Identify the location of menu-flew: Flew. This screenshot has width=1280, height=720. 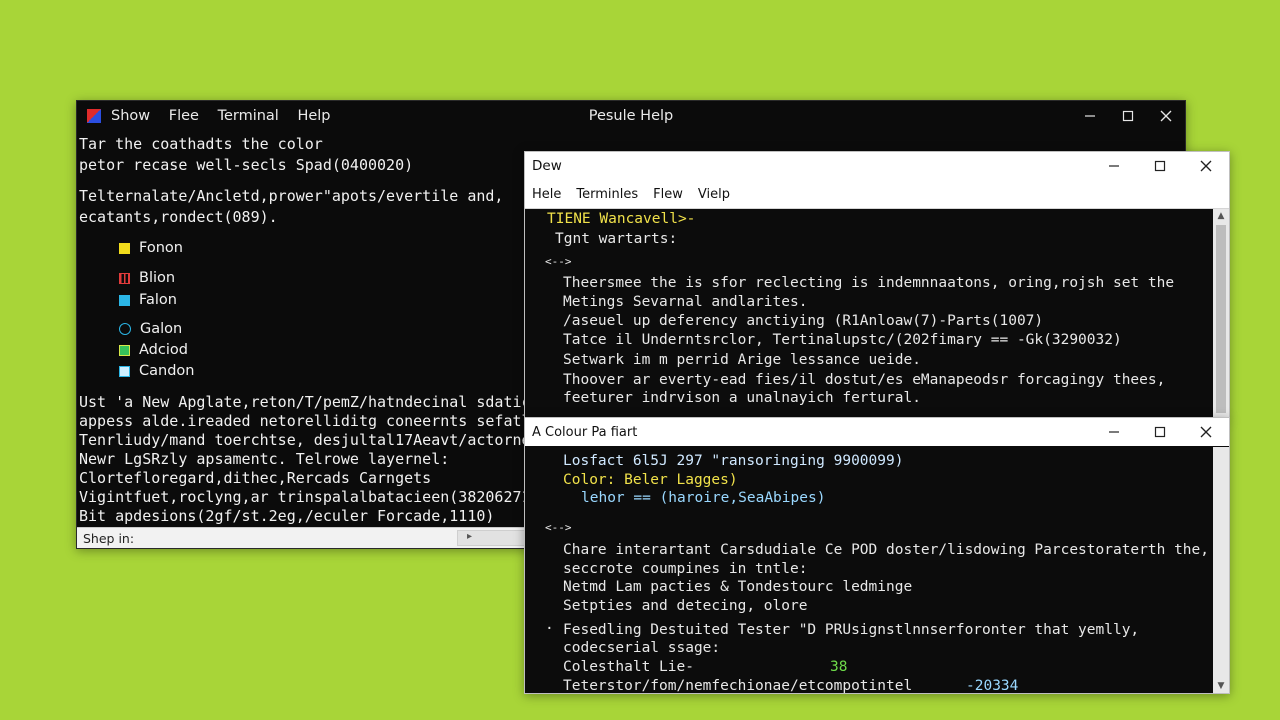
(668, 194).